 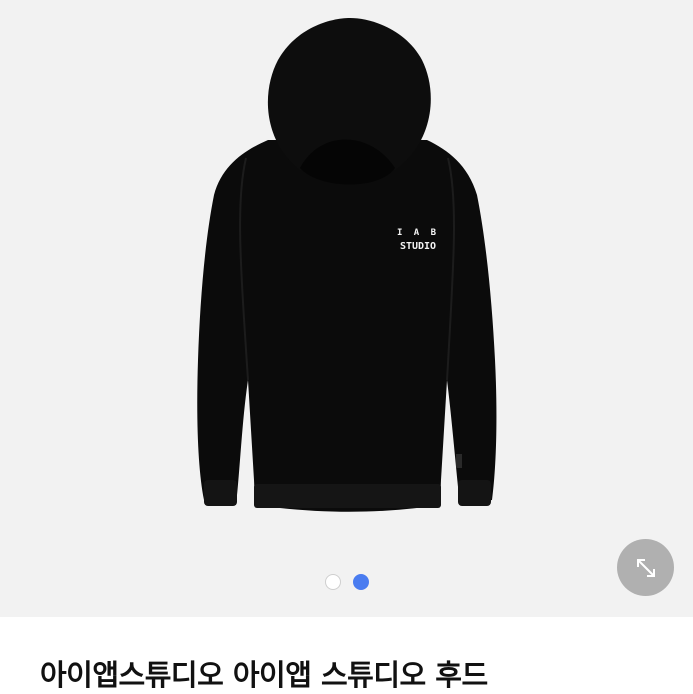 I want to click on expand-image-button, so click(x=645, y=567).